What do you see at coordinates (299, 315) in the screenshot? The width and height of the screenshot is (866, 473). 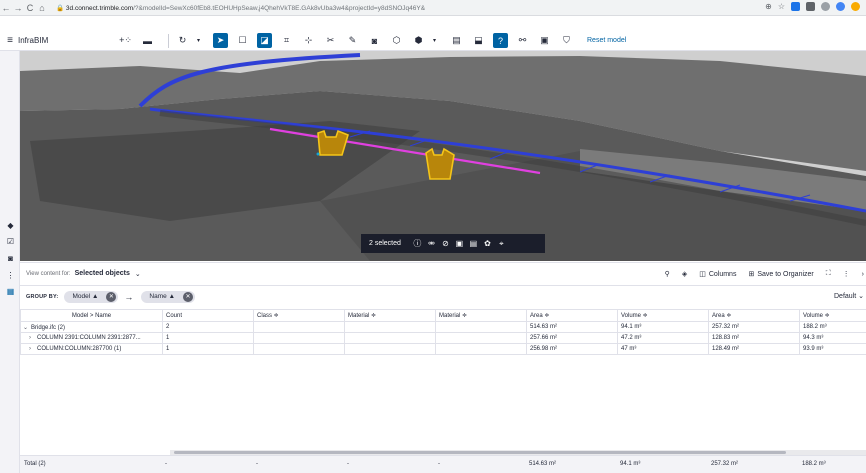 I see `column-header: Class ≑` at bounding box center [299, 315].